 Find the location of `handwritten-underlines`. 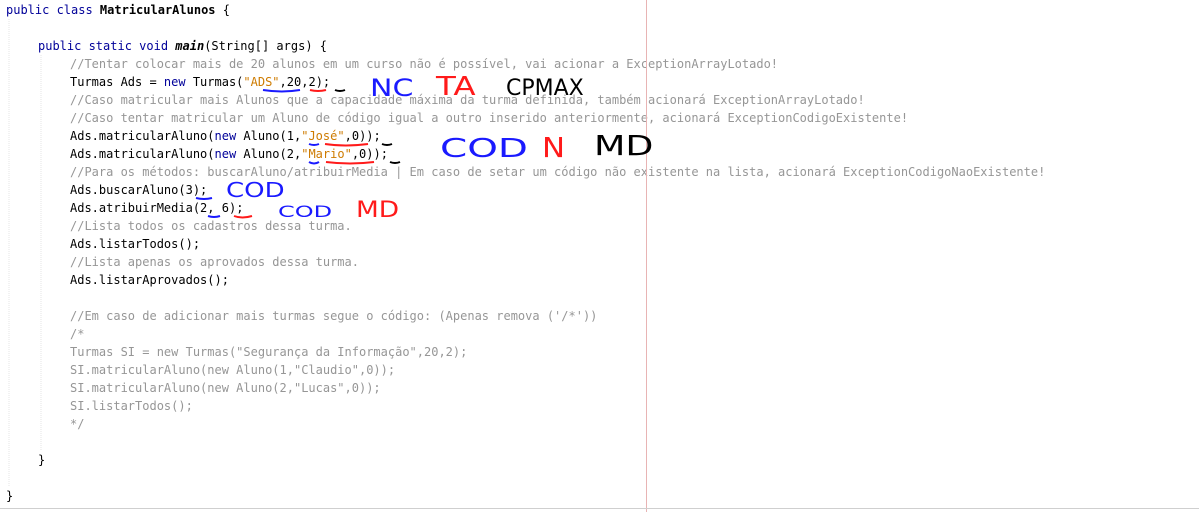

handwritten-underlines is located at coordinates (298, 154).